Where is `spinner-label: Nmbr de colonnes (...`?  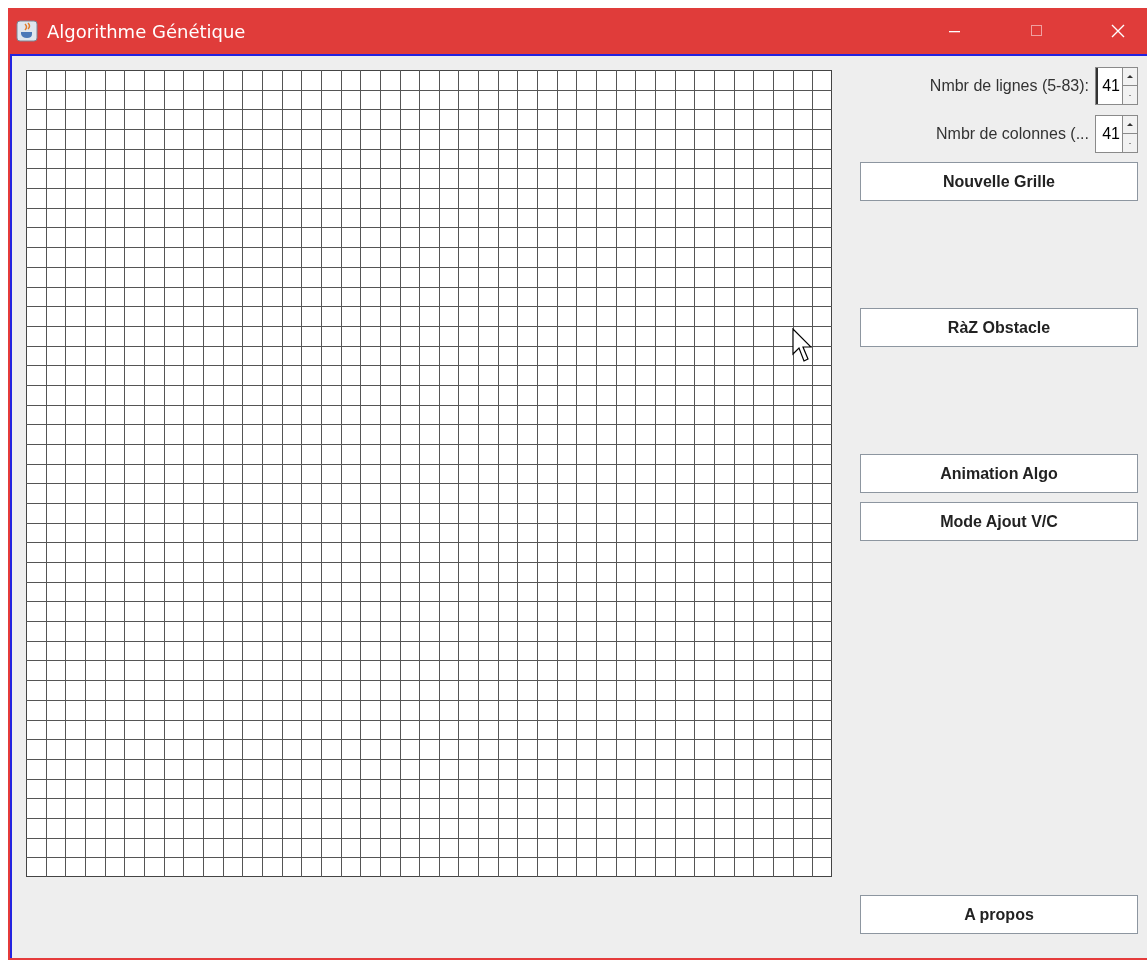 spinner-label: Nmbr de colonnes (... is located at coordinates (1012, 134).